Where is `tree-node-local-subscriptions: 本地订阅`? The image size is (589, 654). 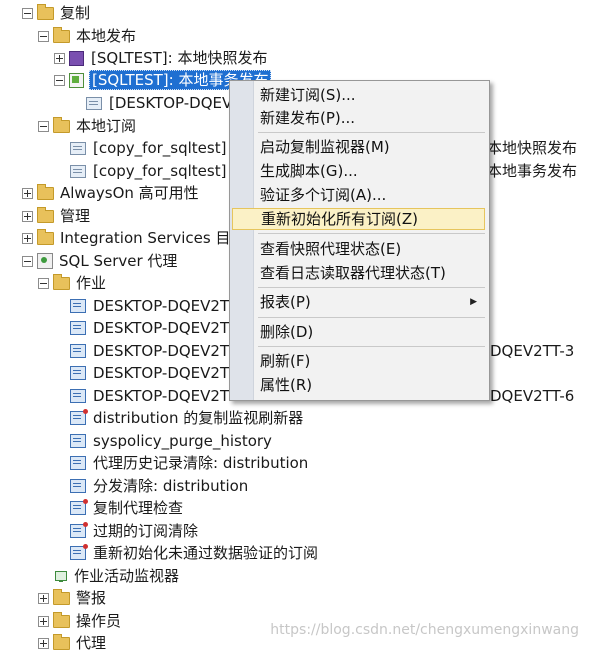
tree-node-local-subscriptions: 本地订阅 is located at coordinates (88, 126).